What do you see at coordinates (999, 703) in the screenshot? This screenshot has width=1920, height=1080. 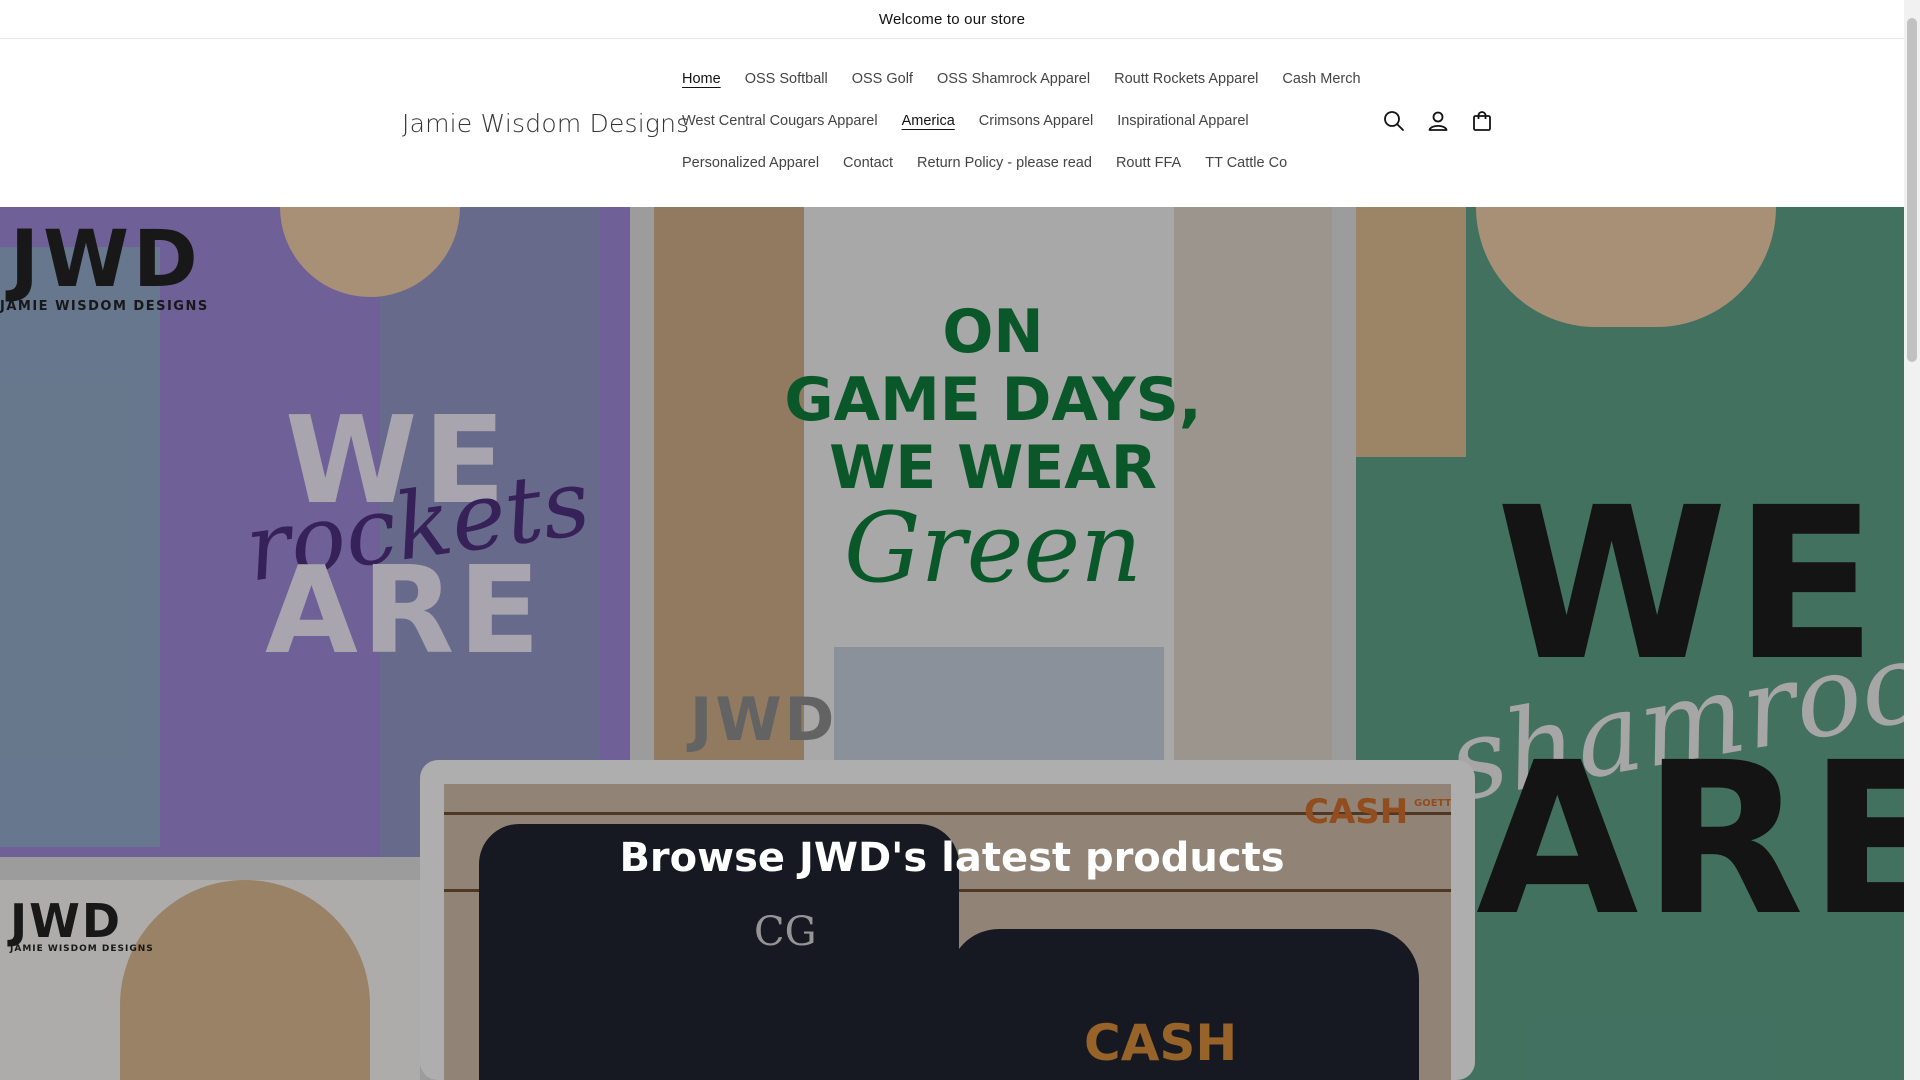 I see `jeans` at bounding box center [999, 703].